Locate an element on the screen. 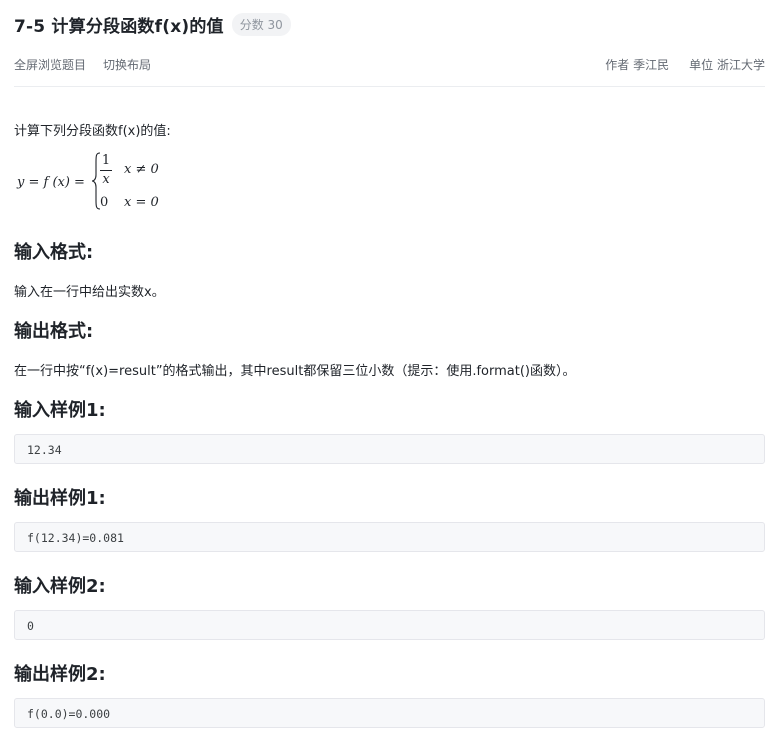  formula-lhs: y = f (x) = is located at coordinates (51, 182).